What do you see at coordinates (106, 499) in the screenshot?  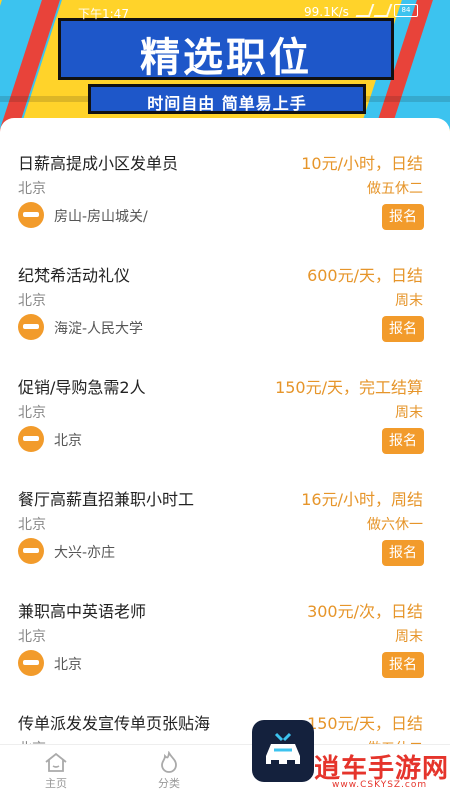 I see `job-title: 餐厅高薪直招兼职小时工` at bounding box center [106, 499].